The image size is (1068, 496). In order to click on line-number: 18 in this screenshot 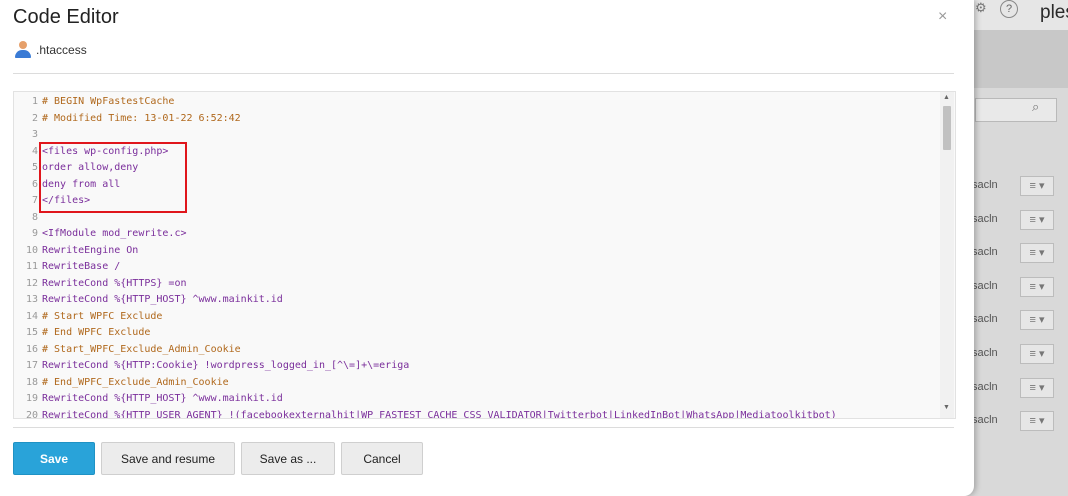, I will do `click(31, 382)`.